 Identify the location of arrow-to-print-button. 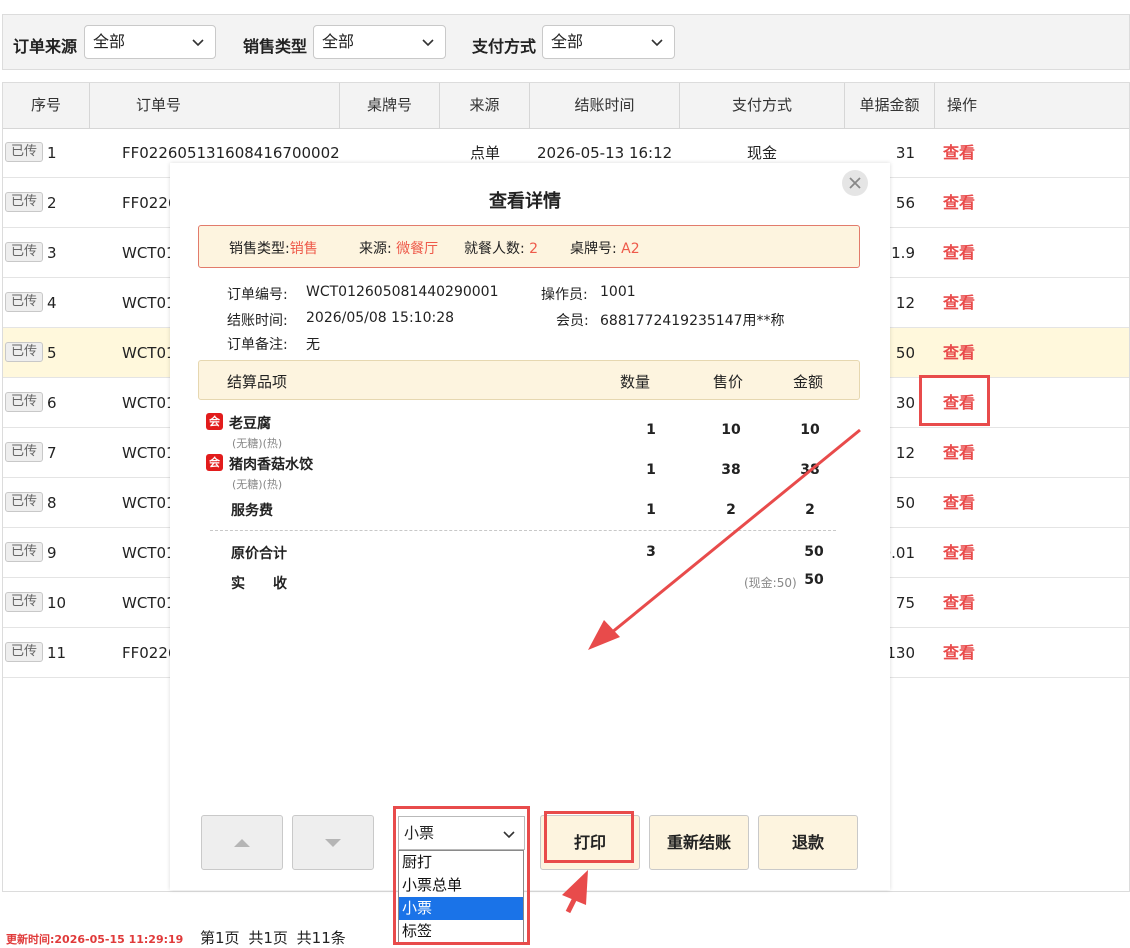
(575, 892).